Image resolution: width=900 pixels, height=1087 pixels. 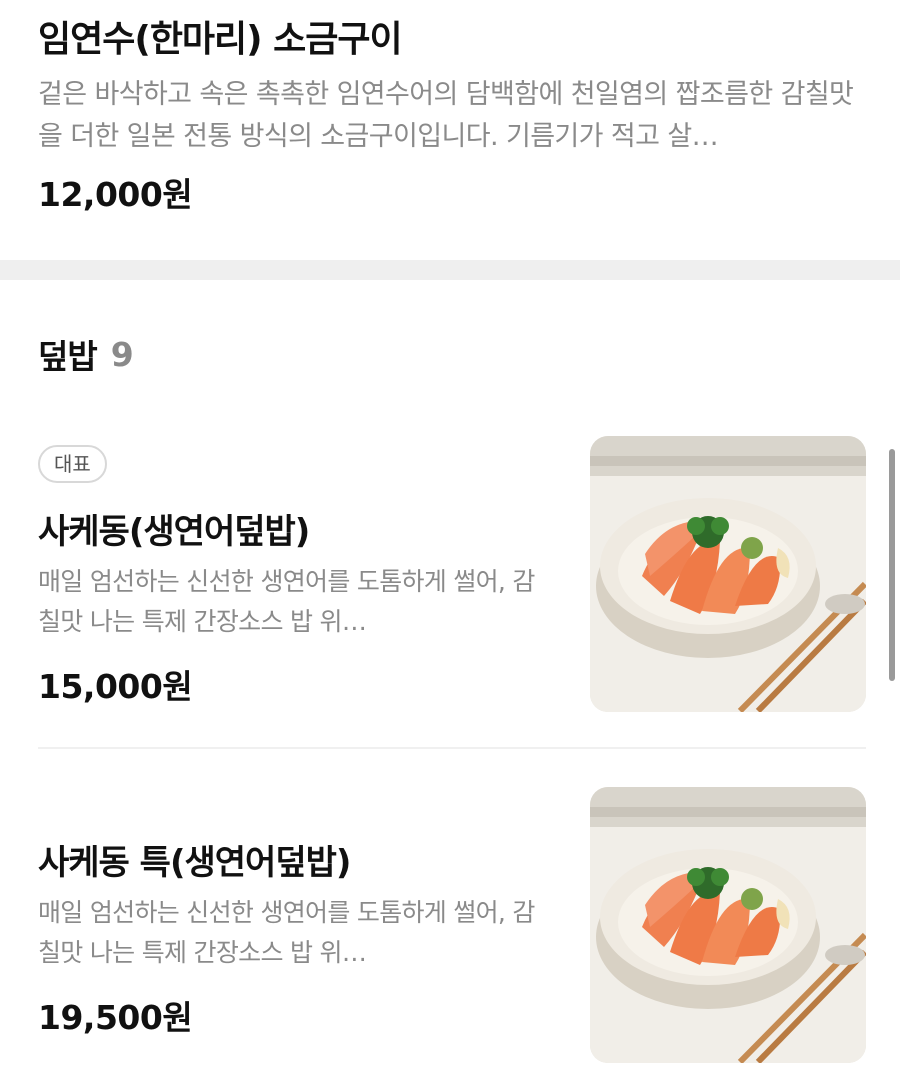 I want to click on representative-badge: 대표, so click(x=72, y=464).